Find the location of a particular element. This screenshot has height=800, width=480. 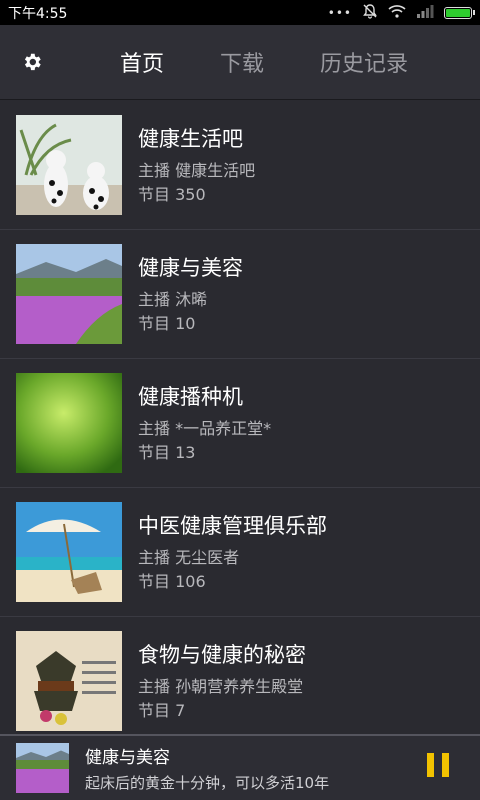

tab-home: 首页 is located at coordinates (128, 62).